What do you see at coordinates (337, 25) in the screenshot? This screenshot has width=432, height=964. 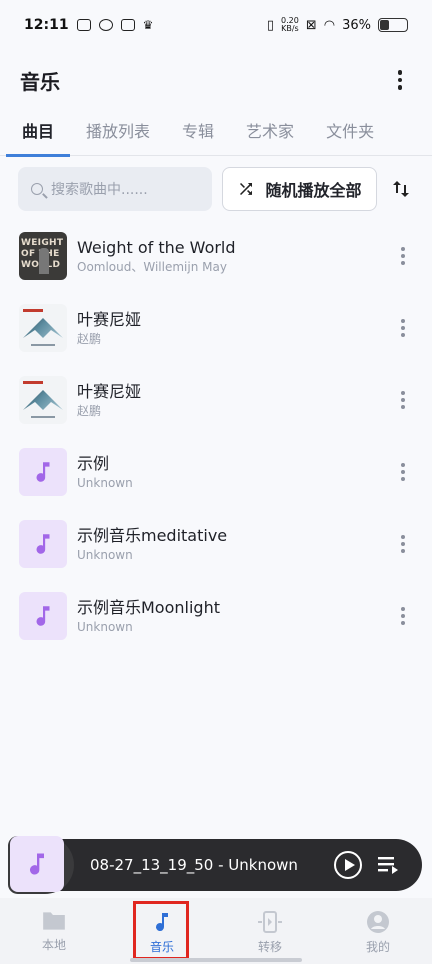 I see `status-right: ▯ 0.20 KB/s ⊠ ◠ 36%` at bounding box center [337, 25].